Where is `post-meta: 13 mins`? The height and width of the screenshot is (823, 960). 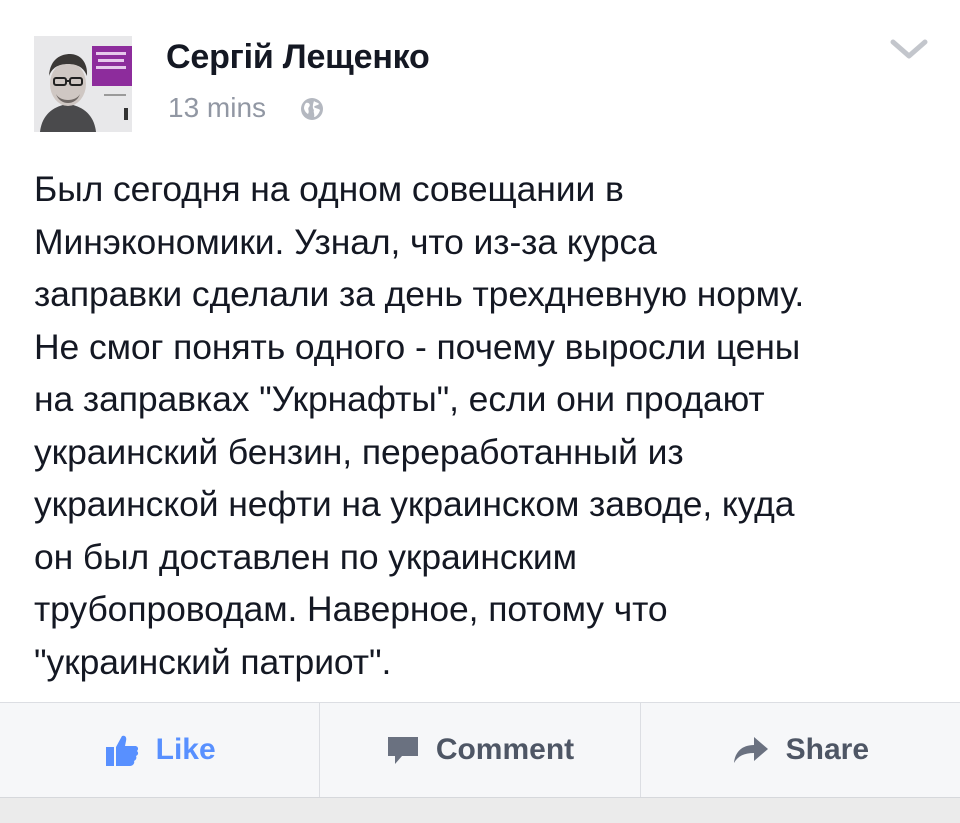
post-meta: 13 mins is located at coordinates (246, 108).